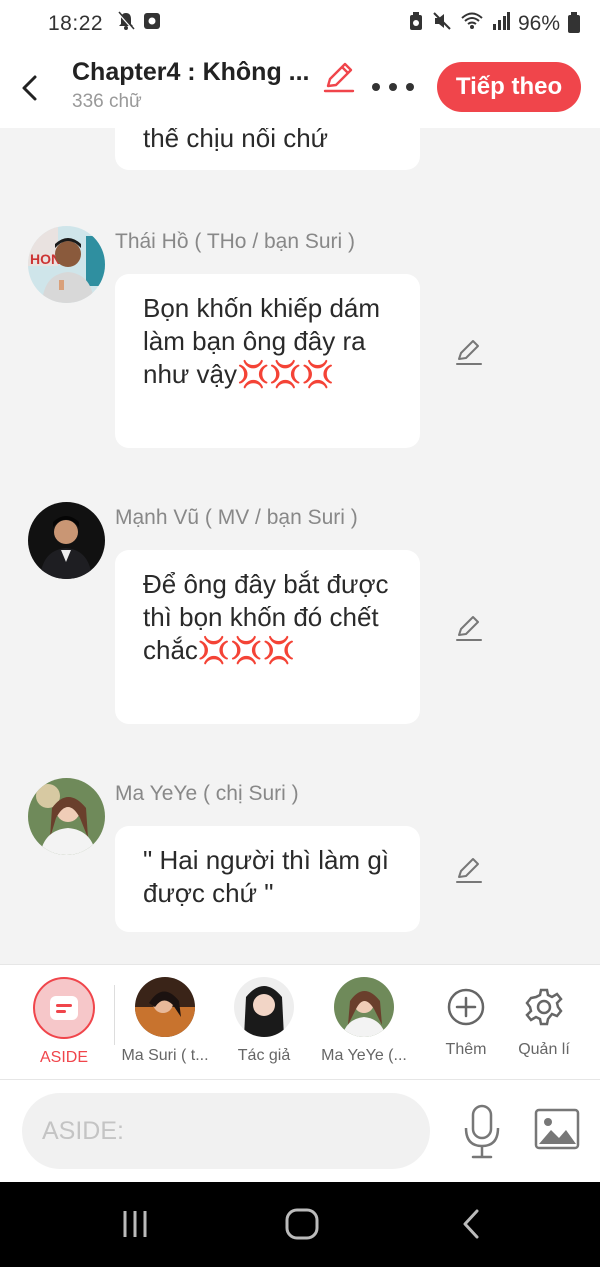 This screenshot has height=1267, width=600. Describe the element at coordinates (416, 24) in the screenshot. I see `recycle-icon` at that location.